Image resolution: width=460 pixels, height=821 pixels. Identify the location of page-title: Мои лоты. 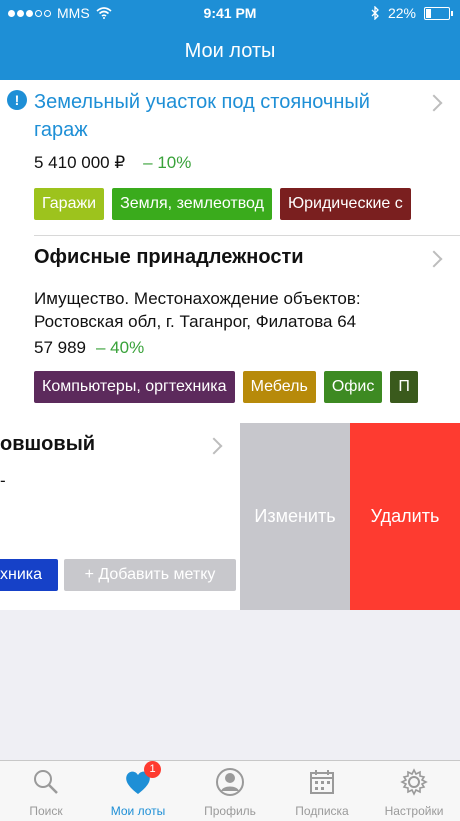
(230, 51).